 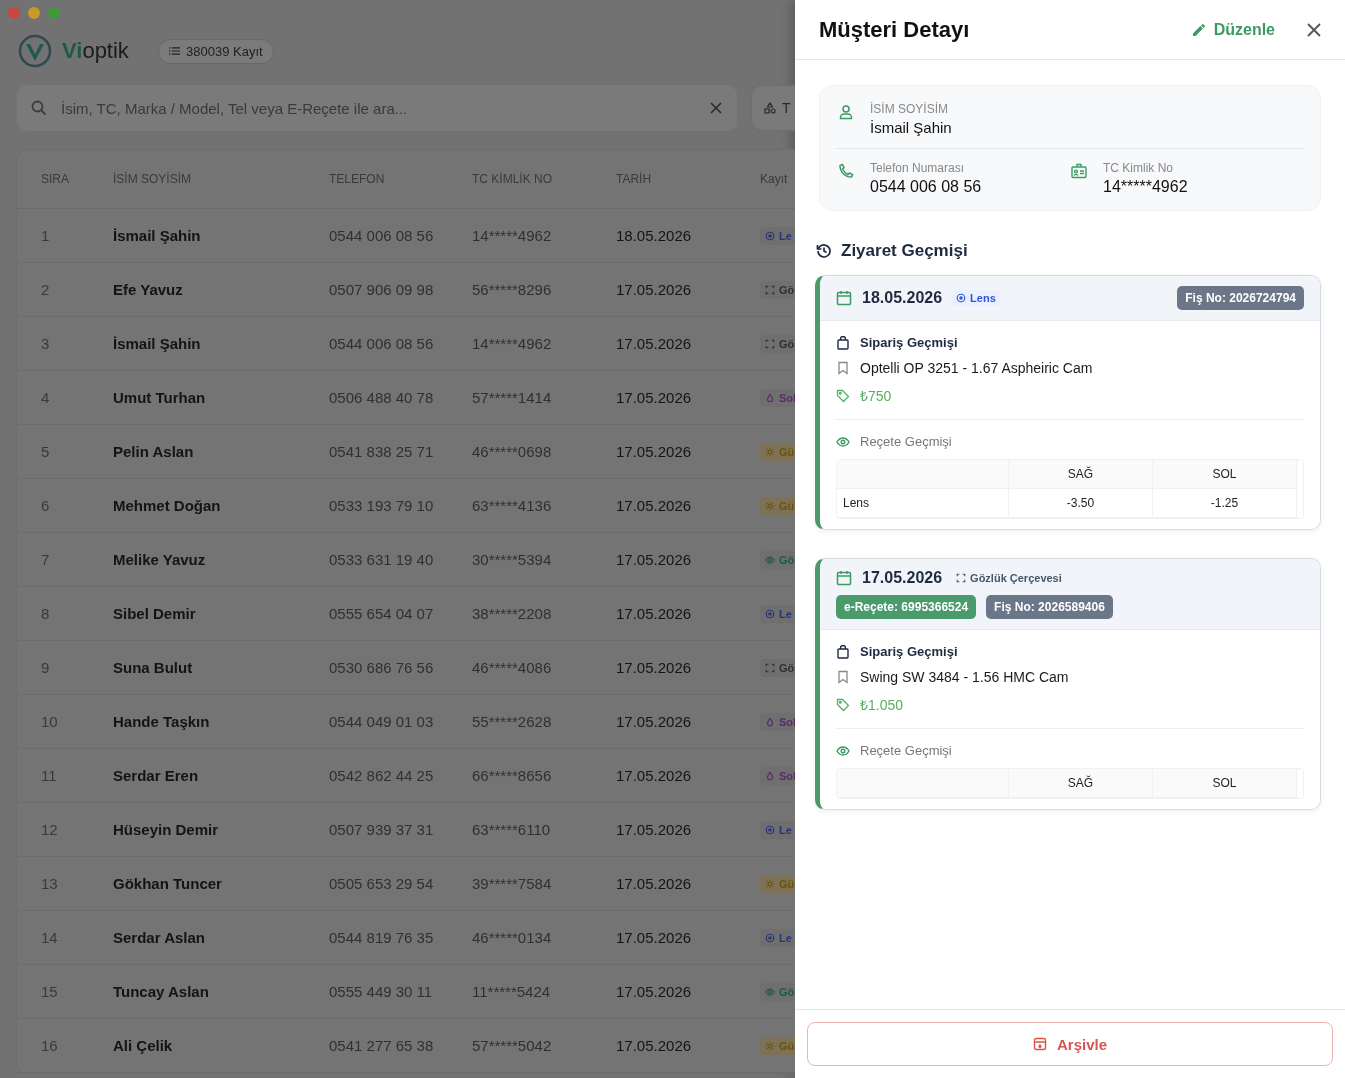 What do you see at coordinates (50, 1045) in the screenshot?
I see `table-cell-text: 16` at bounding box center [50, 1045].